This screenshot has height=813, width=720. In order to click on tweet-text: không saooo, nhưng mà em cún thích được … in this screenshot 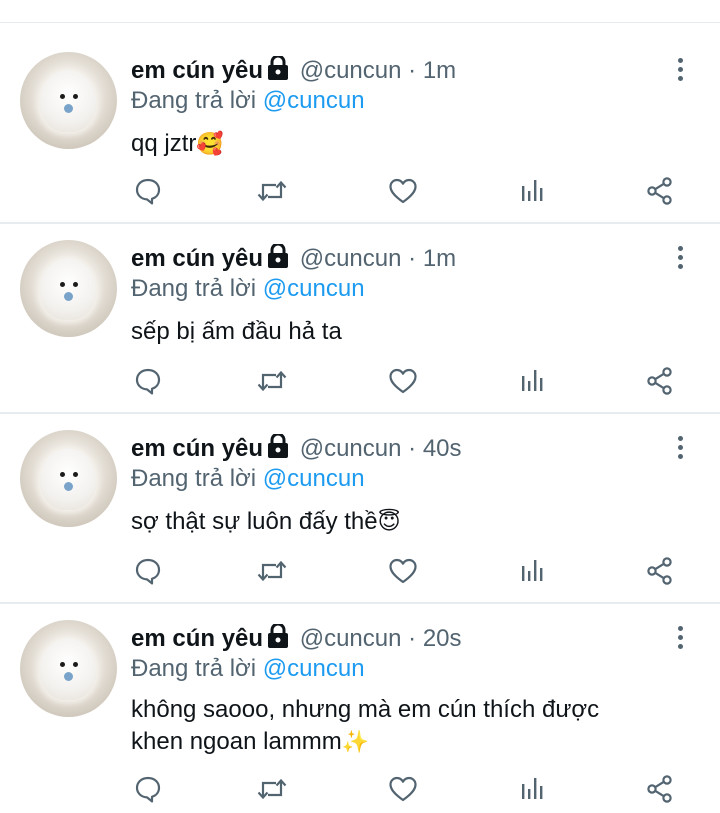, I will do `click(391, 726)`.